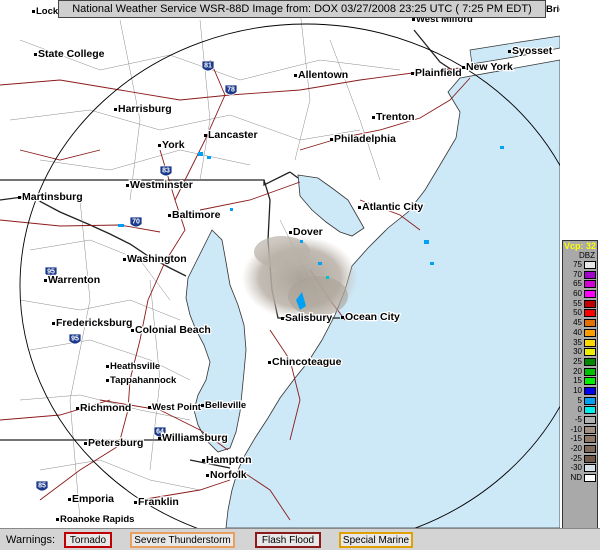 This screenshot has height=550, width=600. I want to click on city-label: Bridgeport, so click(553, 9).